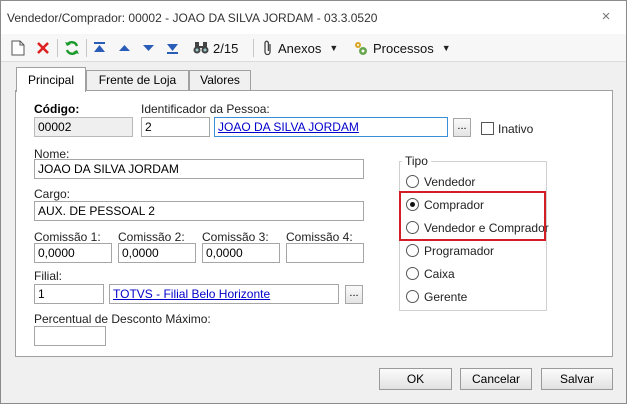 This screenshot has width=627, height=404. I want to click on comissao-3-label: Comissão 3:, so click(235, 237).